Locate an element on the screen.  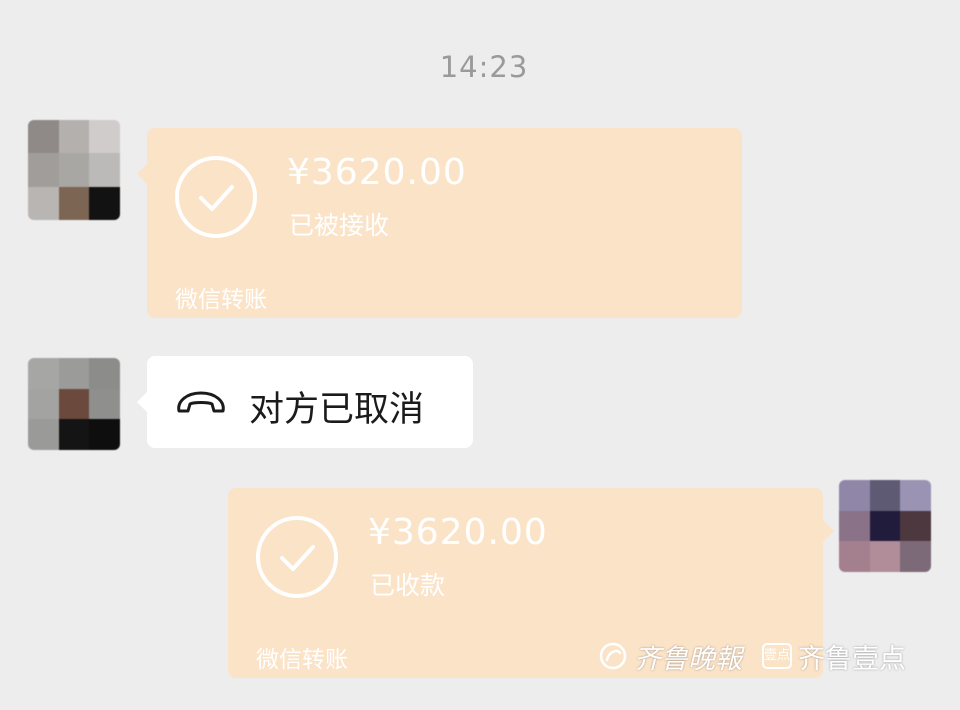
call-message-bubble: 对方已取消 is located at coordinates (310, 402).